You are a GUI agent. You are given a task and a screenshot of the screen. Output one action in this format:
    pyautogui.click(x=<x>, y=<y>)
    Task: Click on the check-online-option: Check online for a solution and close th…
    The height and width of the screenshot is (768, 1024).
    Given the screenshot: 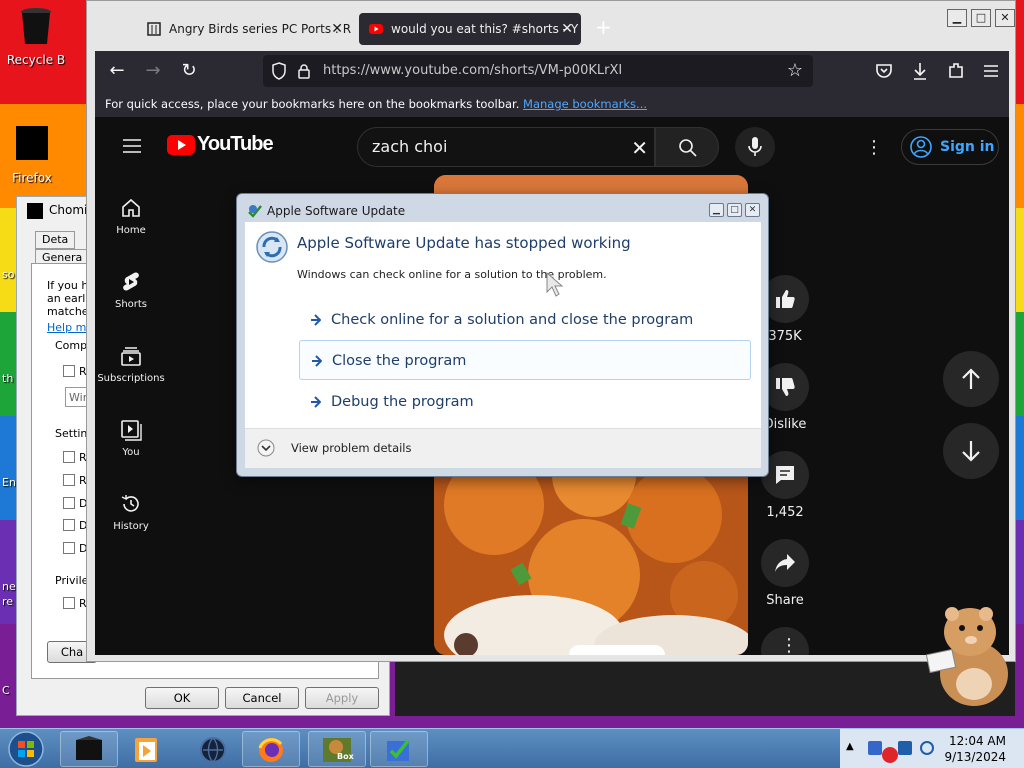 What is the action you would take?
    pyautogui.click(x=525, y=320)
    